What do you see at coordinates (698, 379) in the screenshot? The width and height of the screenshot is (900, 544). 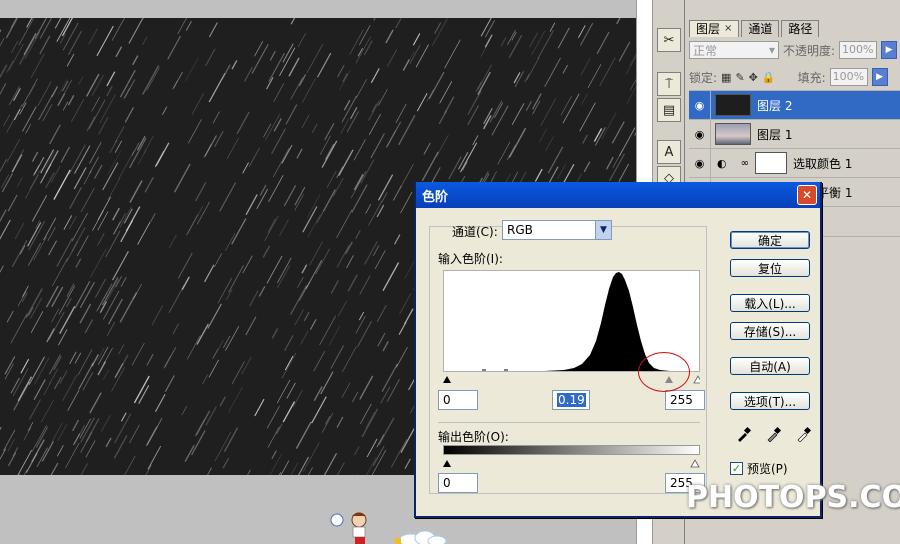 I see `input-white-slider` at bounding box center [698, 379].